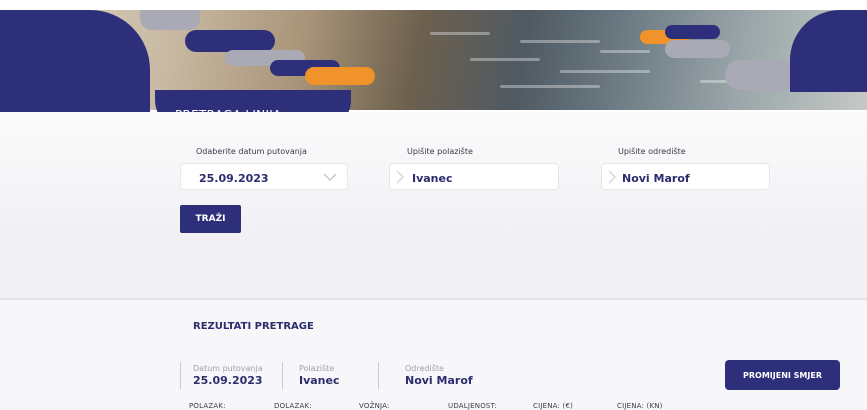 This screenshot has height=410, width=867. I want to click on date-select: 25.09.2023, so click(264, 176).